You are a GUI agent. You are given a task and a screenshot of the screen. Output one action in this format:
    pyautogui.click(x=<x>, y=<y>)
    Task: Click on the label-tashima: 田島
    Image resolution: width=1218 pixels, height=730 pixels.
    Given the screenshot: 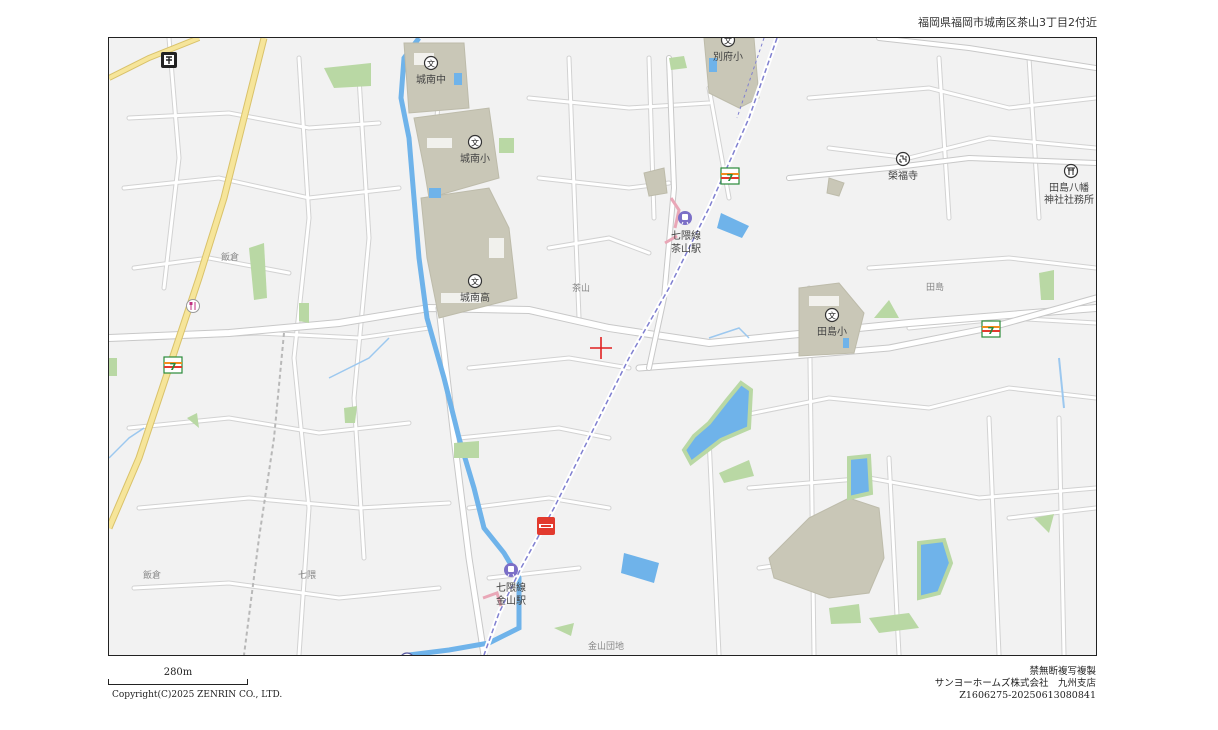 What is the action you would take?
    pyautogui.click(x=935, y=287)
    